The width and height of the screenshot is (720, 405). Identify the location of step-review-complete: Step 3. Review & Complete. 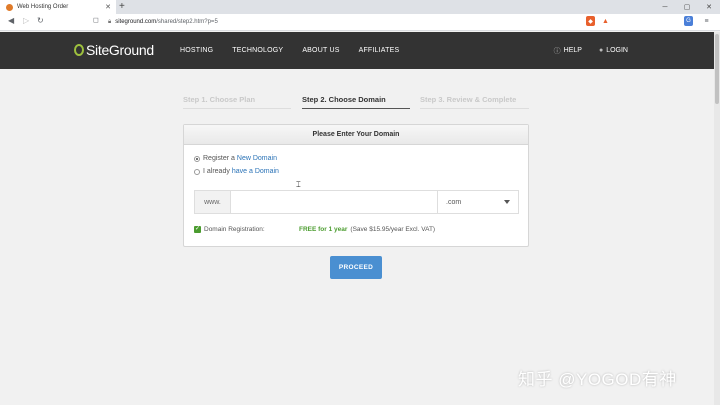
(474, 102).